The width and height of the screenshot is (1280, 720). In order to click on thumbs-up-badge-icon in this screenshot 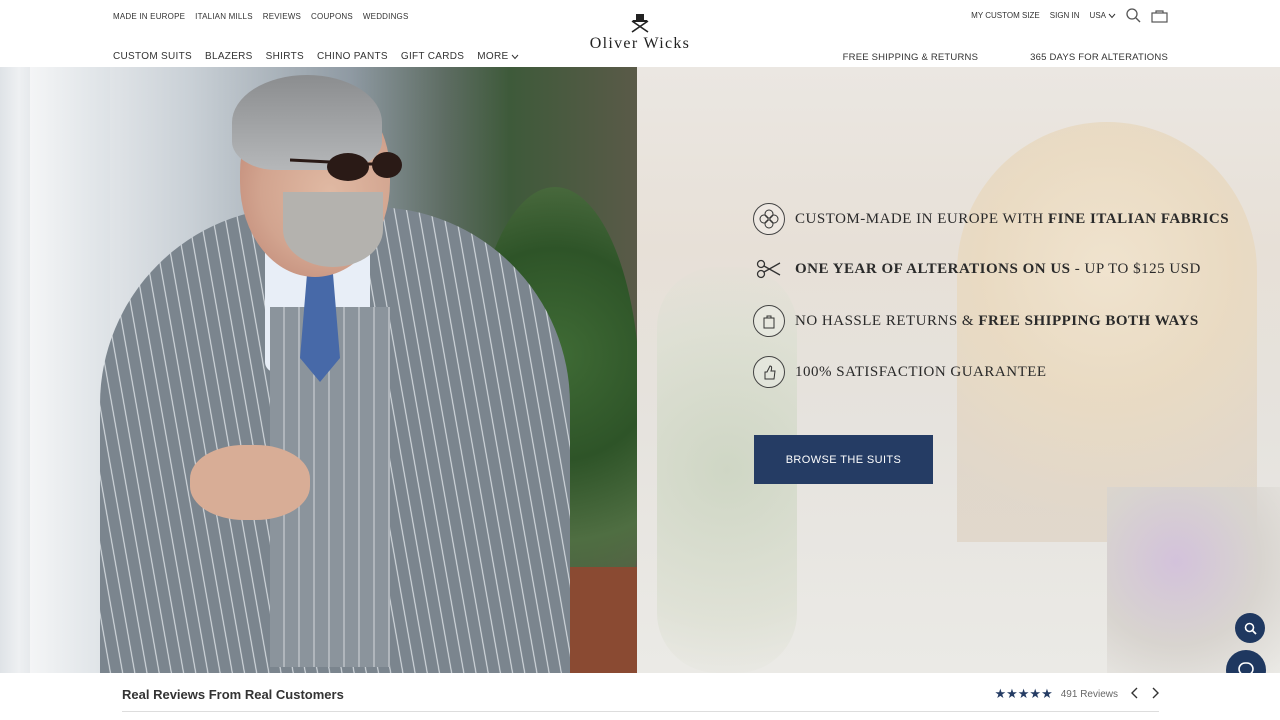, I will do `click(769, 372)`.